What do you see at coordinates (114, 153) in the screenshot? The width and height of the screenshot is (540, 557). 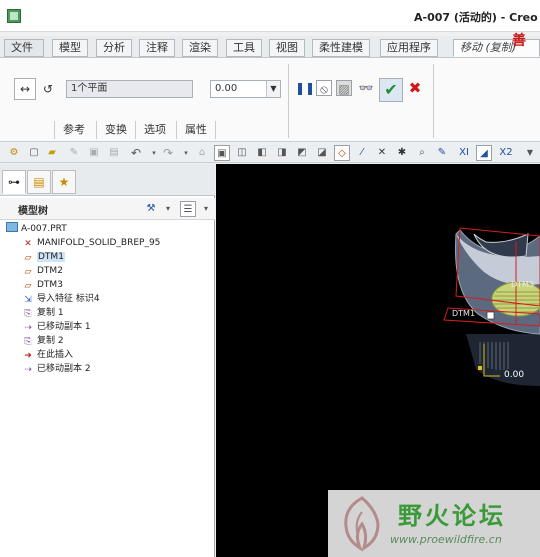 I see `print-icon: ▤` at bounding box center [114, 153].